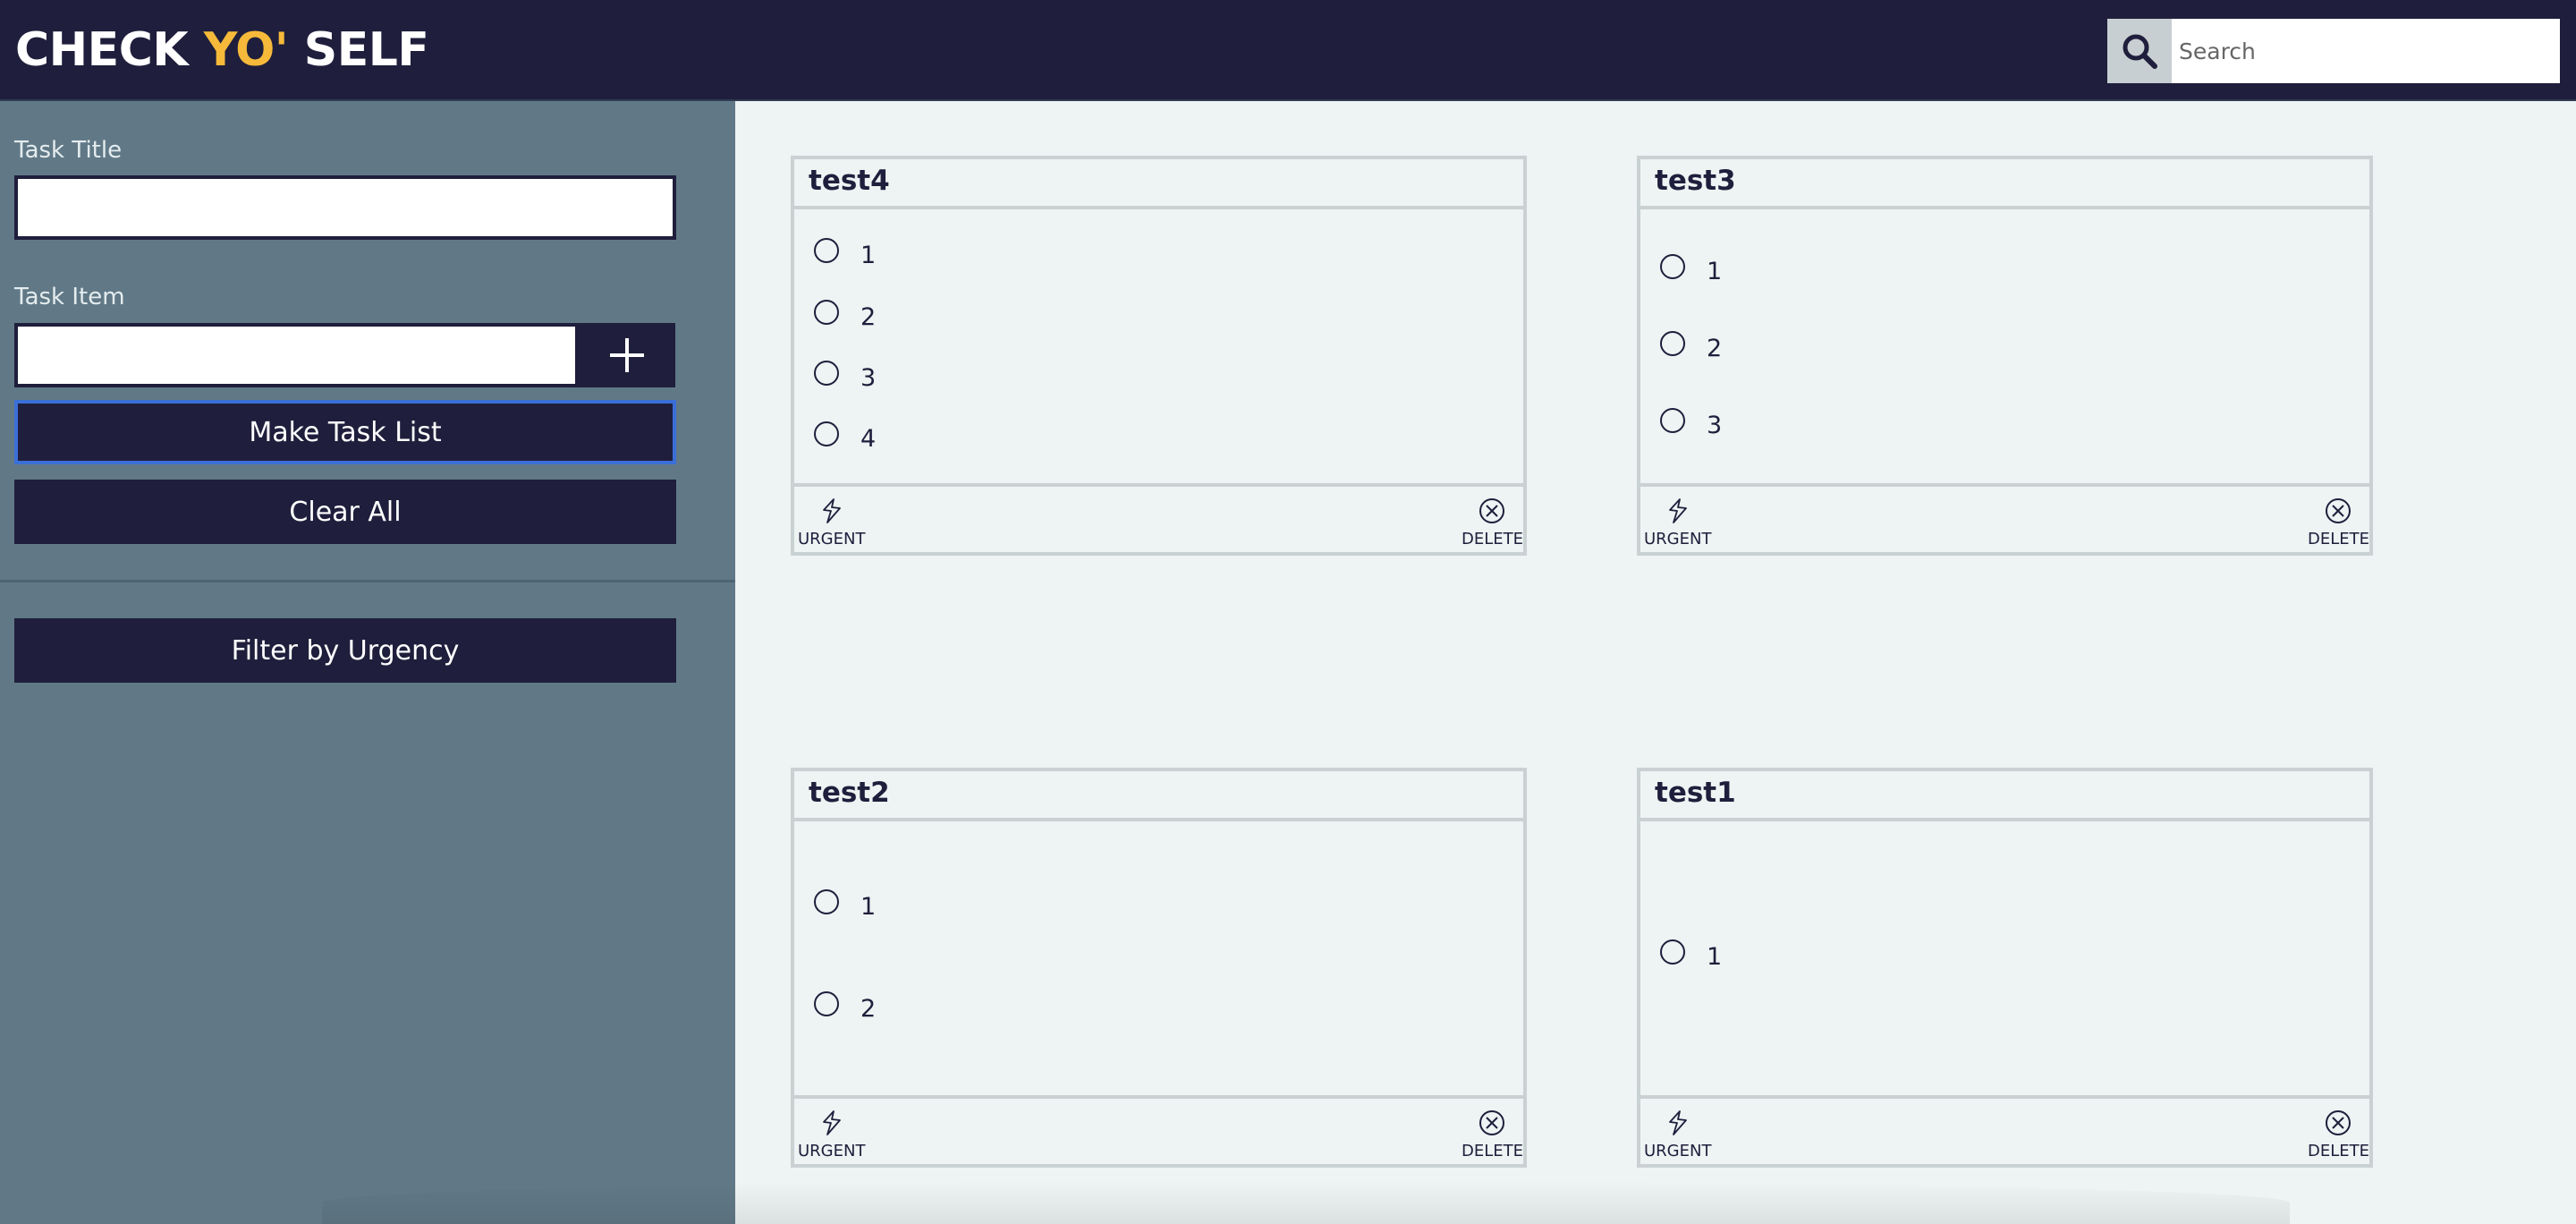 The image size is (2576, 1224). I want to click on search-bar, so click(2333, 51).